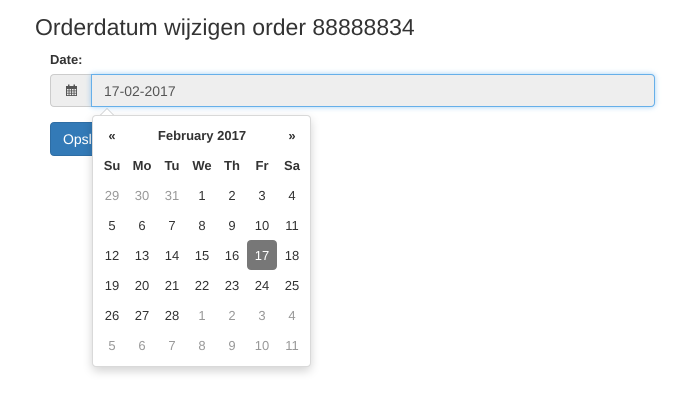 Image resolution: width=678 pixels, height=403 pixels. Describe the element at coordinates (292, 195) in the screenshot. I see `calendar-day: 4` at that location.